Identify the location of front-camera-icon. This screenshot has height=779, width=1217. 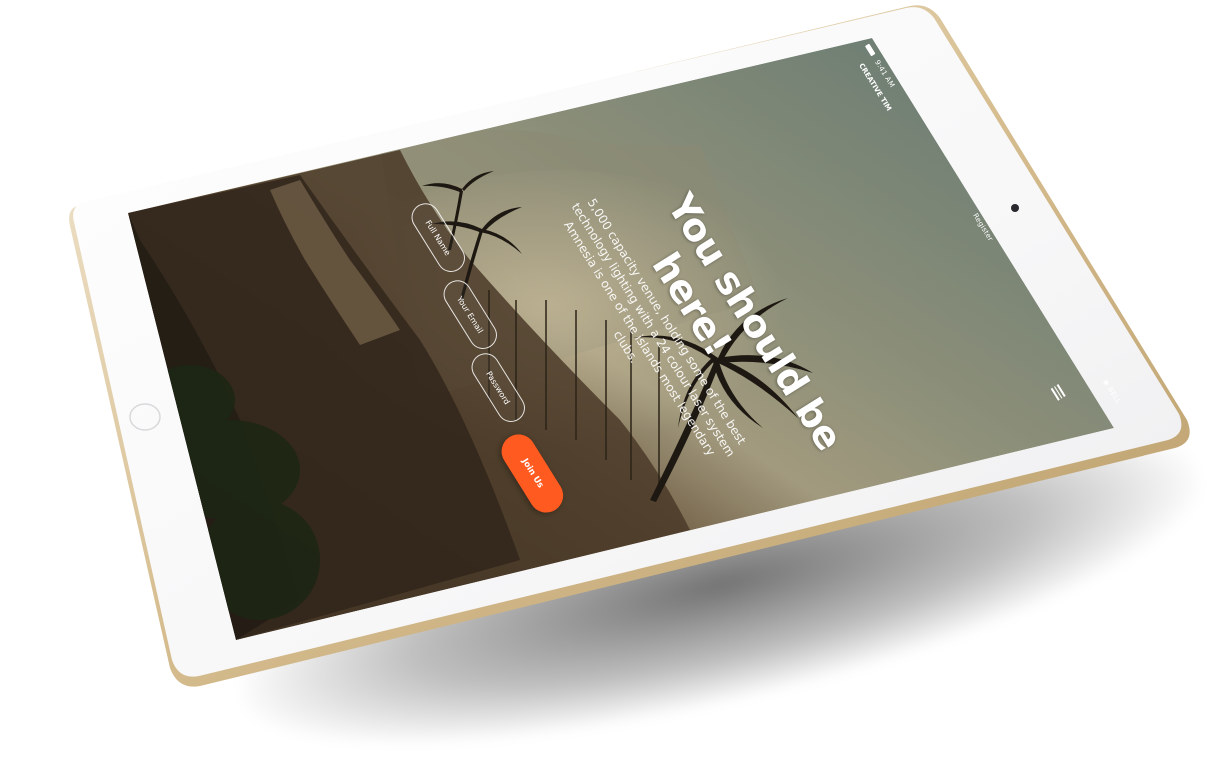
(1015, 208).